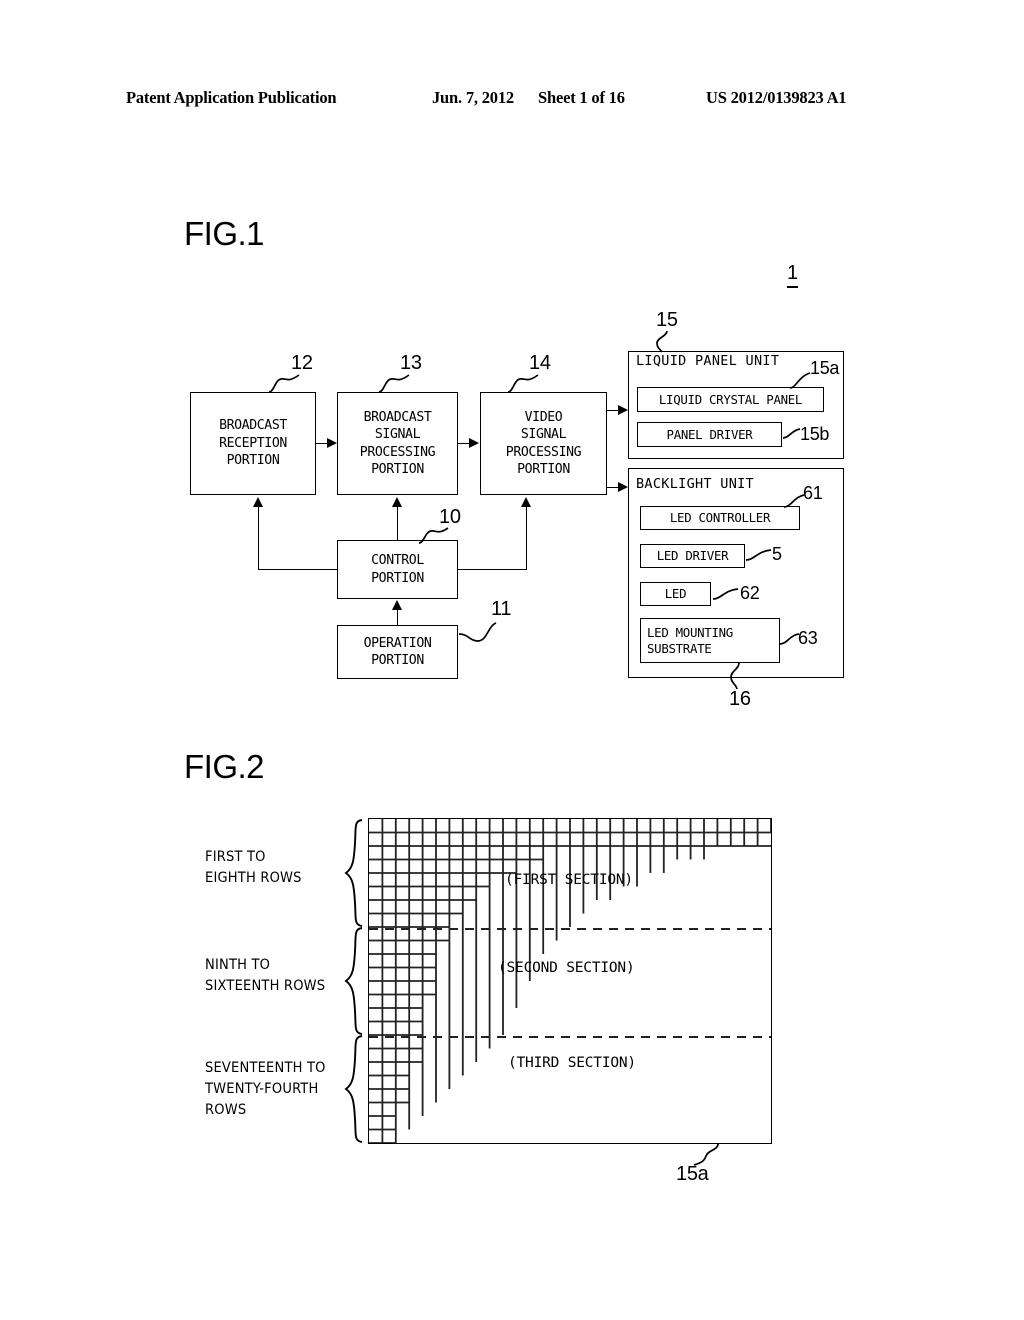  I want to click on broadcast-signal-line-1: BROADCAST, so click(397, 417).